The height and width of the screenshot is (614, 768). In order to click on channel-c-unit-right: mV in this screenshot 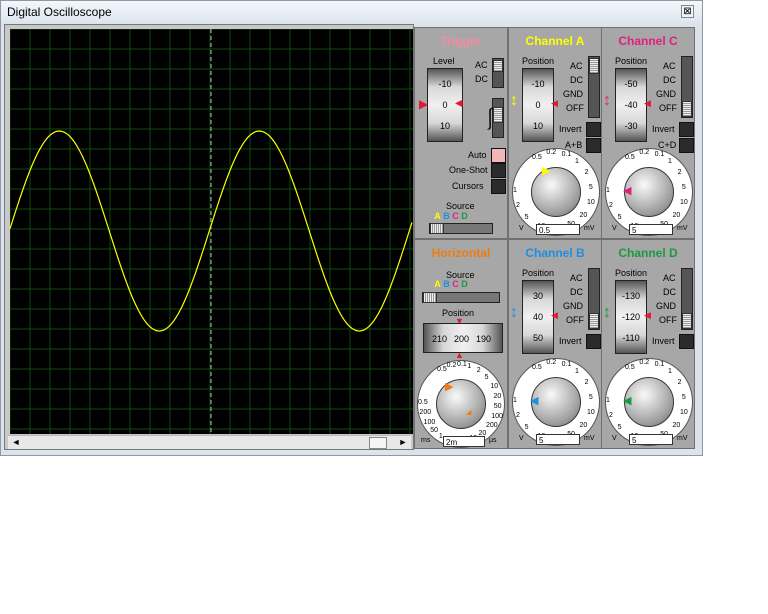, I will do `click(682, 228)`.